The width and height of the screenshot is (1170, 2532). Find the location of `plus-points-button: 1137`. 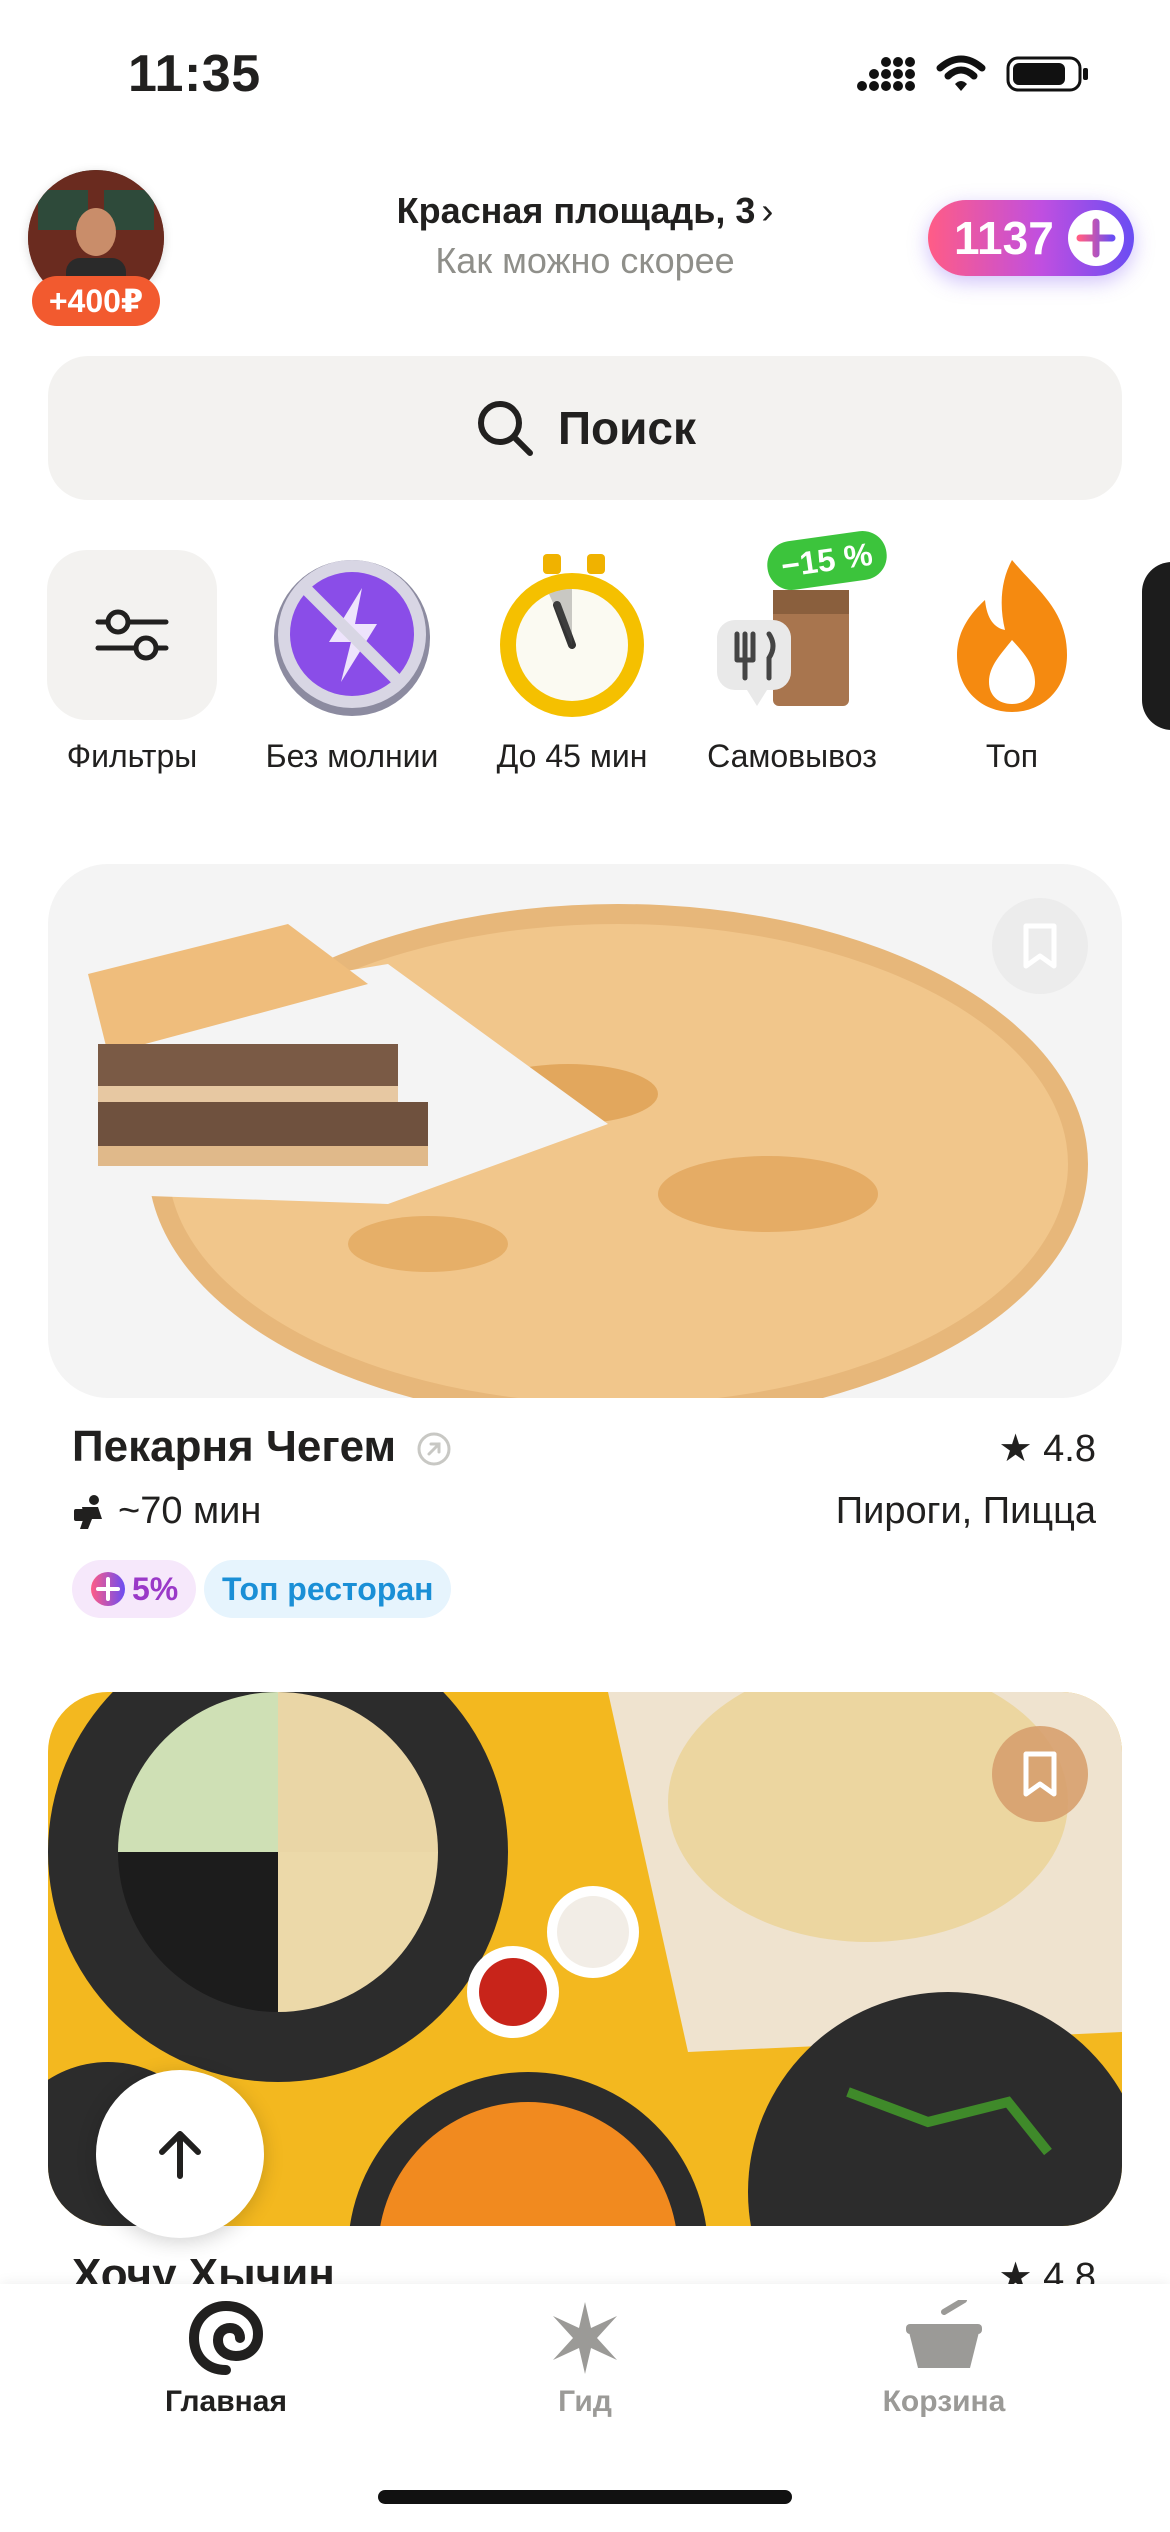

plus-points-button: 1137 is located at coordinates (1031, 238).